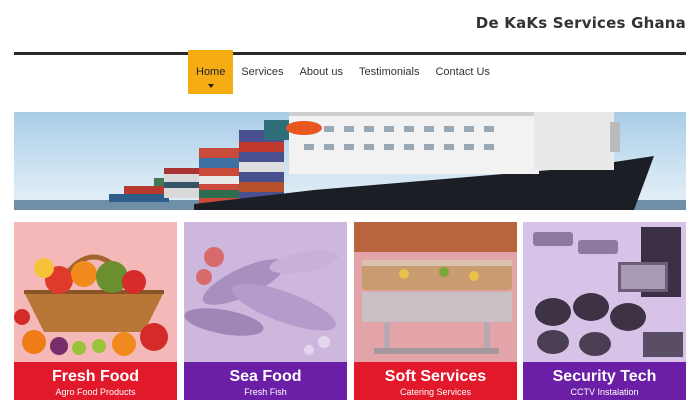 The width and height of the screenshot is (700, 400). I want to click on card-band: Sea Food Fresh Fish, so click(265, 381).